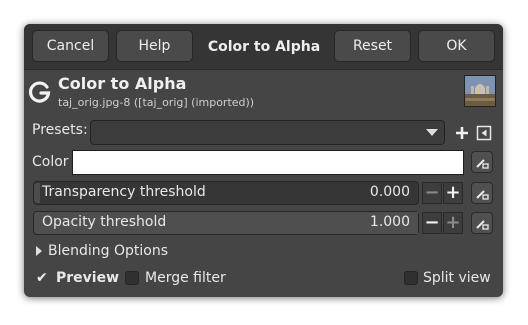 The width and height of the screenshot is (528, 325). I want to click on split-view-label: Split view, so click(457, 278).